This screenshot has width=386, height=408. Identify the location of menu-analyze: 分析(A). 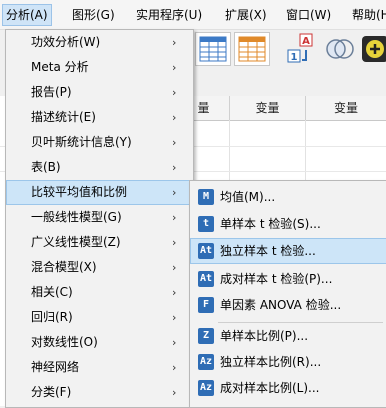
(27, 15).